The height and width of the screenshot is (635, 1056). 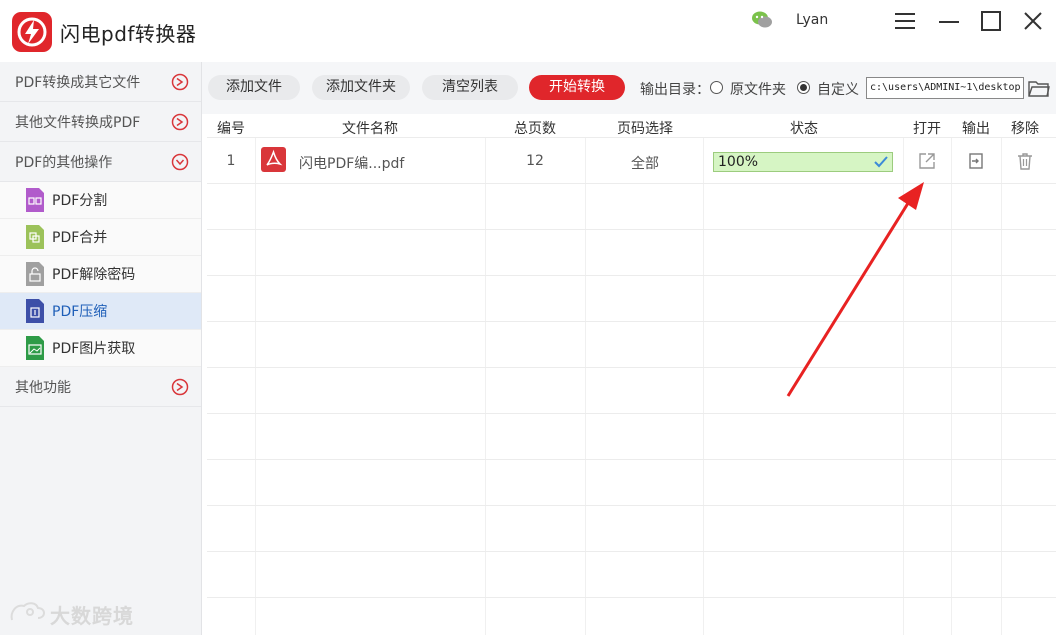 I want to click on sidebar-item-pdf-merge: PDF合并, so click(x=100, y=237).